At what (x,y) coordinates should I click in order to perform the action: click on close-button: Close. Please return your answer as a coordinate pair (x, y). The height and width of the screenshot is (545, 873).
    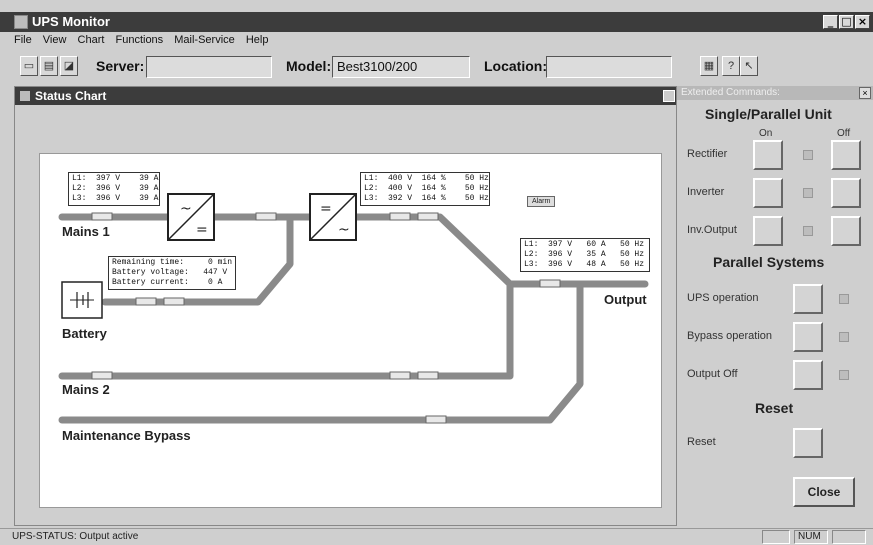
    Looking at the image, I should click on (824, 492).